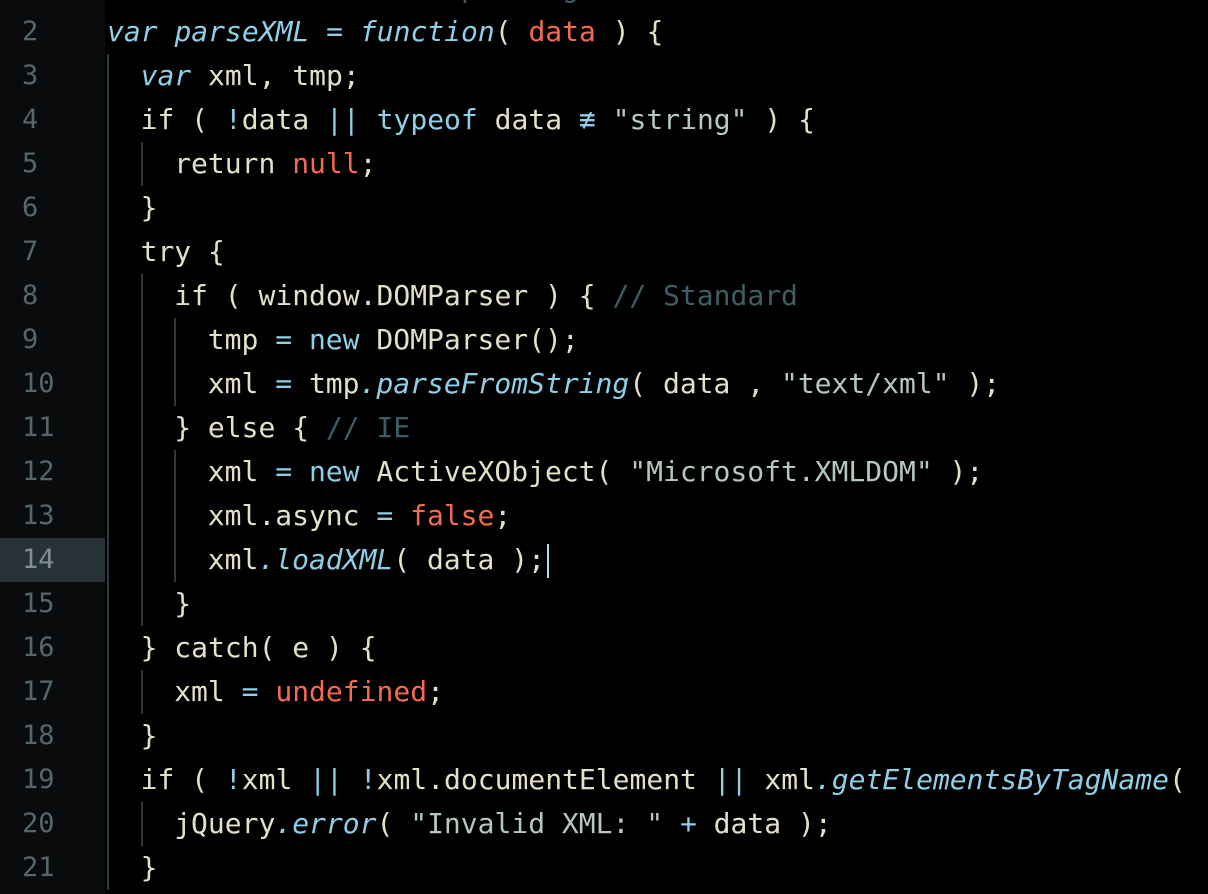 Image resolution: width=1208 pixels, height=894 pixels. Describe the element at coordinates (166, 75) in the screenshot. I see `code-token: var` at that location.